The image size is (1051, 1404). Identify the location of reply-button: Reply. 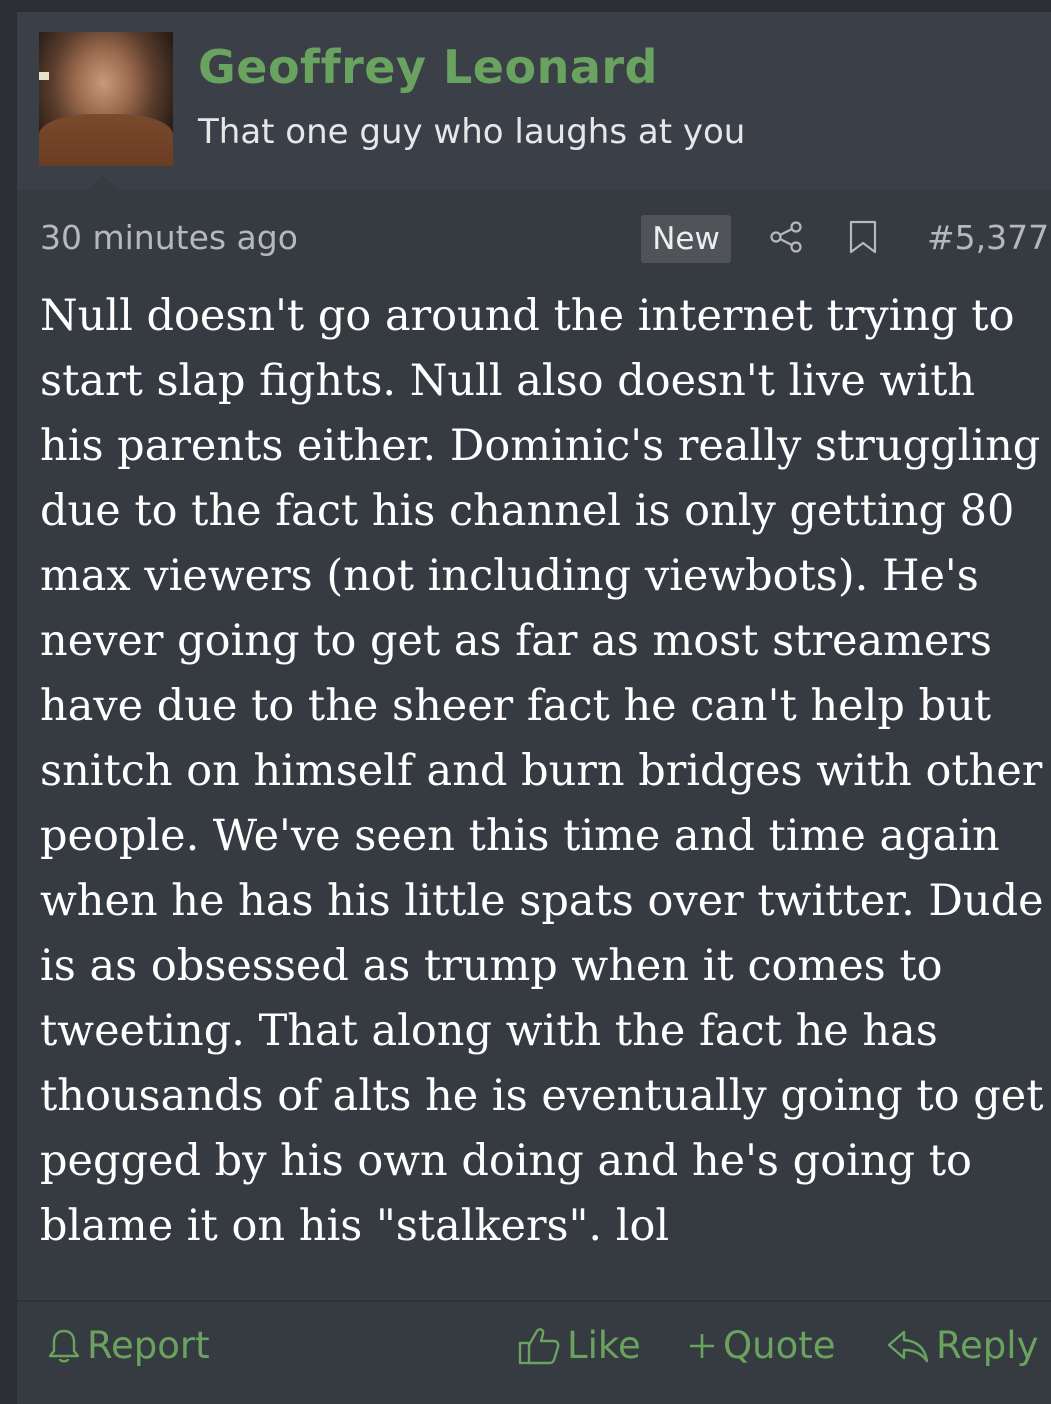
(962, 1345).